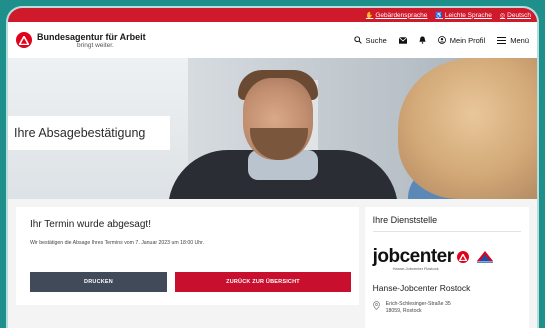 The width and height of the screenshot is (545, 328). I want to click on mv-state-logo-icon, so click(485, 257).